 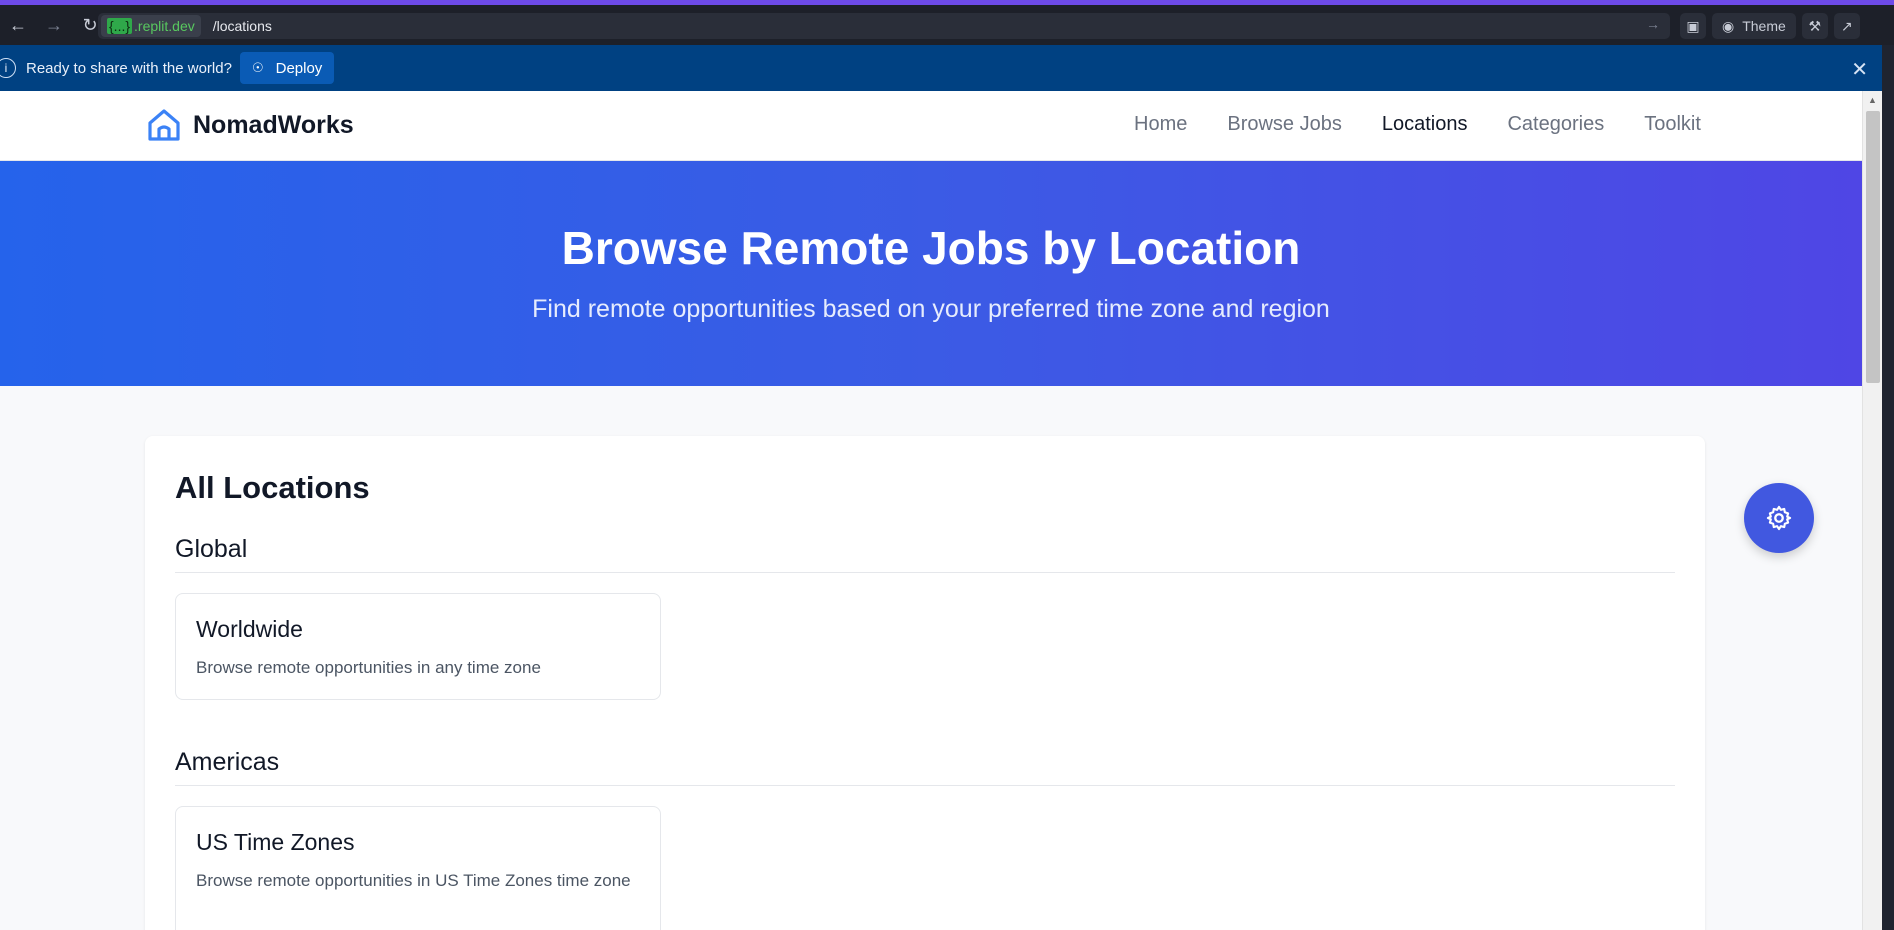 I want to click on devices-button: ▣, so click(x=1693, y=26).